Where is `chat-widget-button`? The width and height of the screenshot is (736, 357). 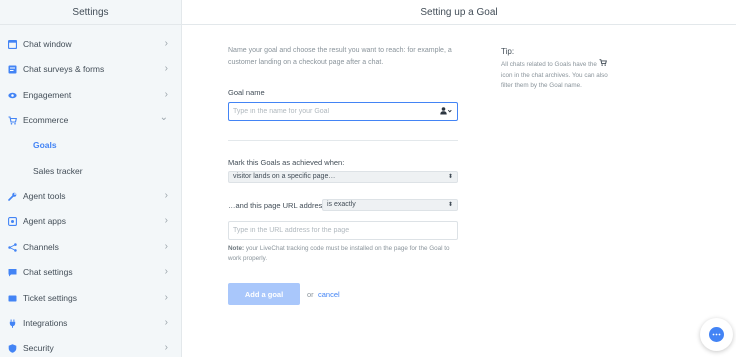
chat-widget-button is located at coordinates (716, 334).